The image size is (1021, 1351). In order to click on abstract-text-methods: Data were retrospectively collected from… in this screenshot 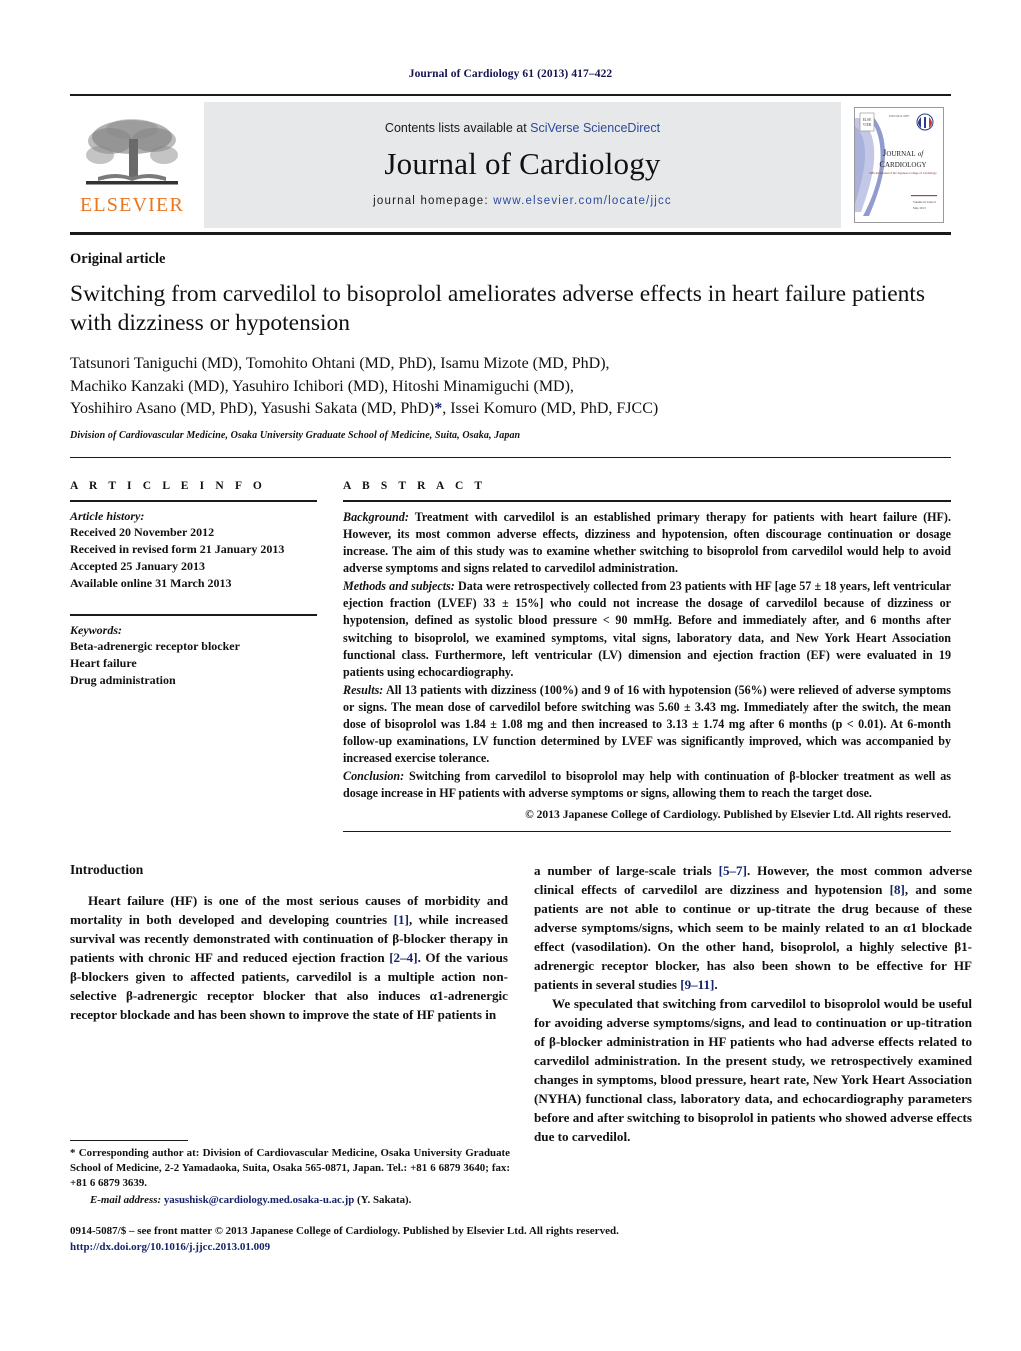, I will do `click(647, 629)`.